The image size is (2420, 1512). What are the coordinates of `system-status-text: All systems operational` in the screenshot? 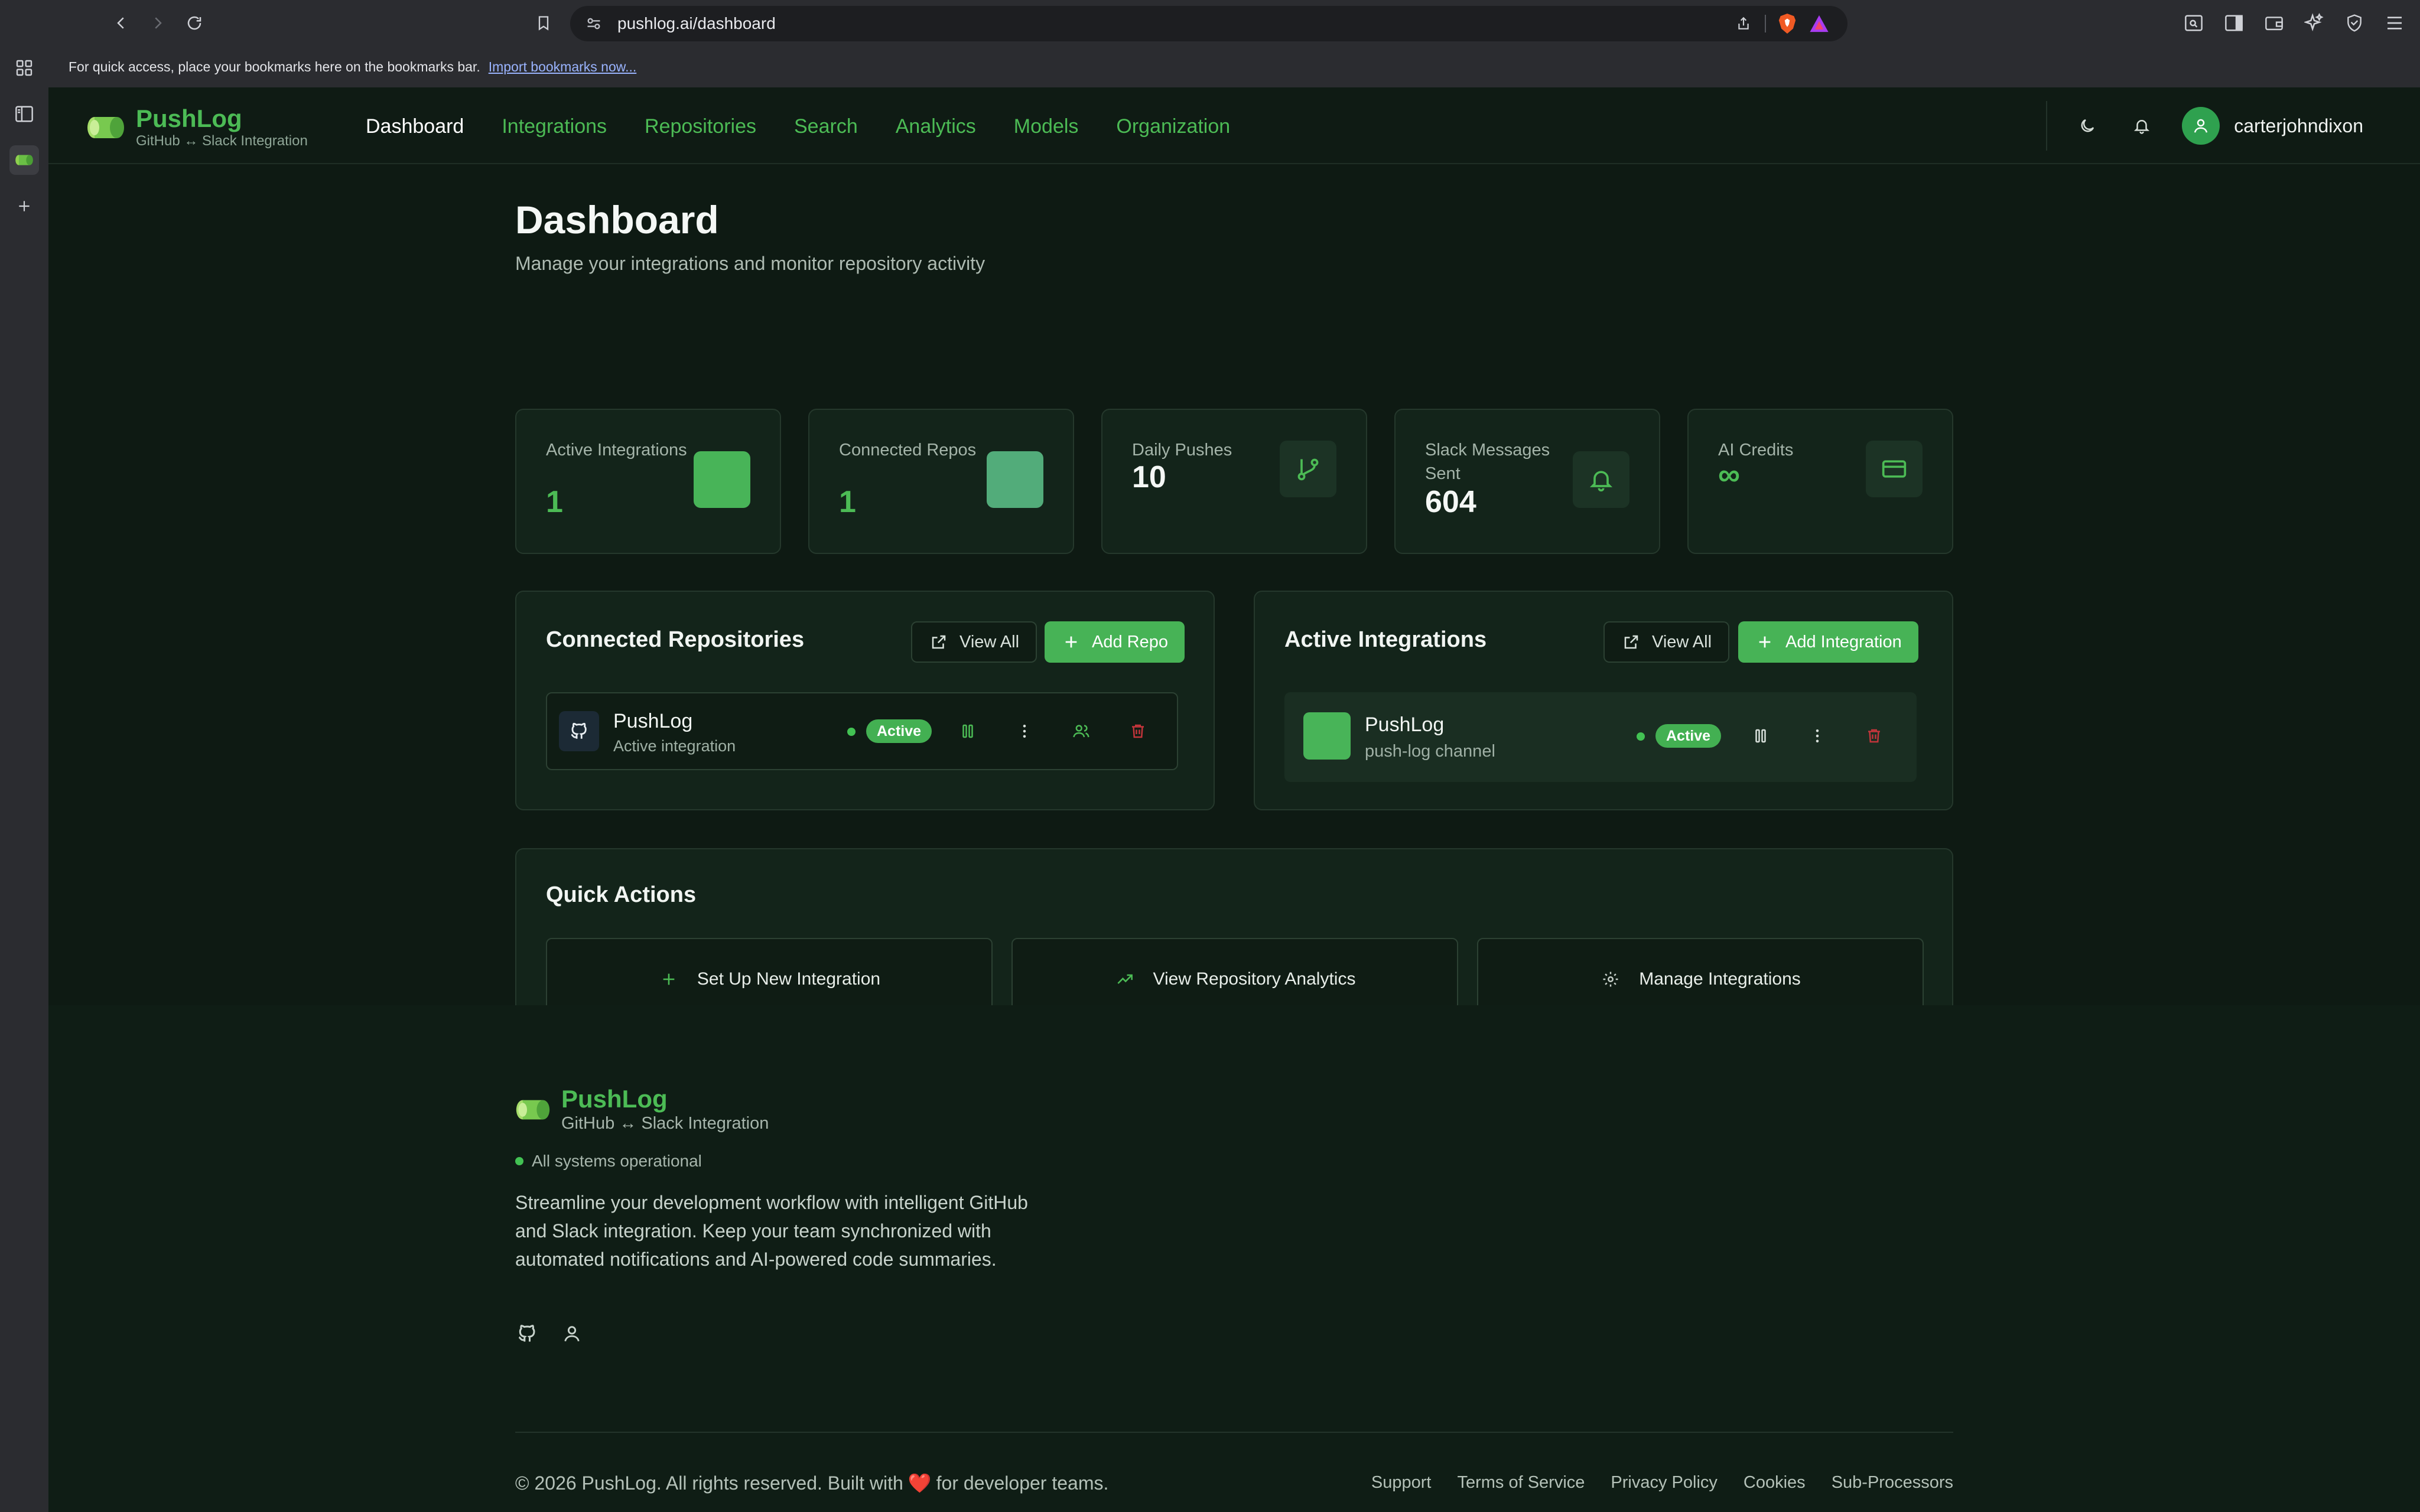 It's located at (617, 1161).